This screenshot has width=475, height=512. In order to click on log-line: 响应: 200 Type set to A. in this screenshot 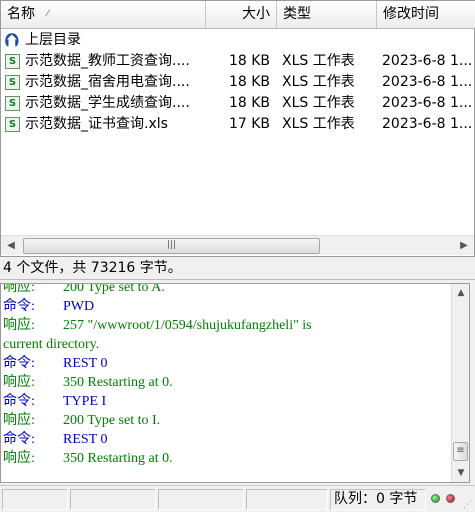, I will do `click(226, 290)`.